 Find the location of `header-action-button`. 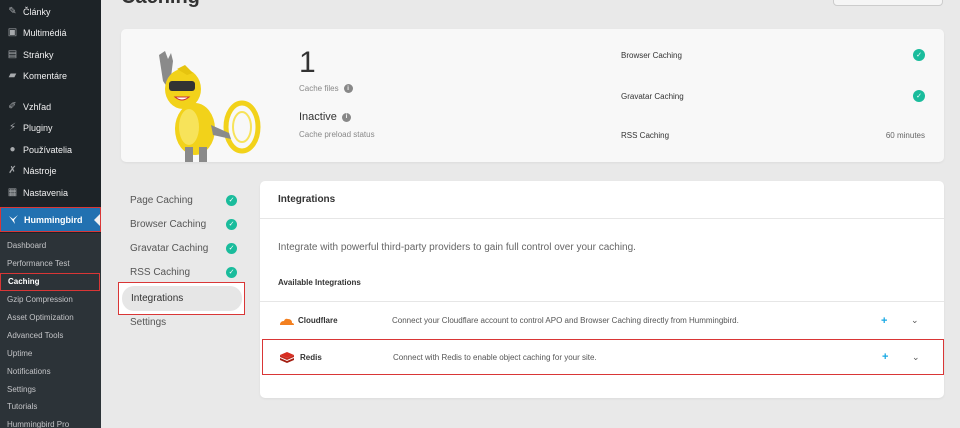

header-action-button is located at coordinates (888, 3).